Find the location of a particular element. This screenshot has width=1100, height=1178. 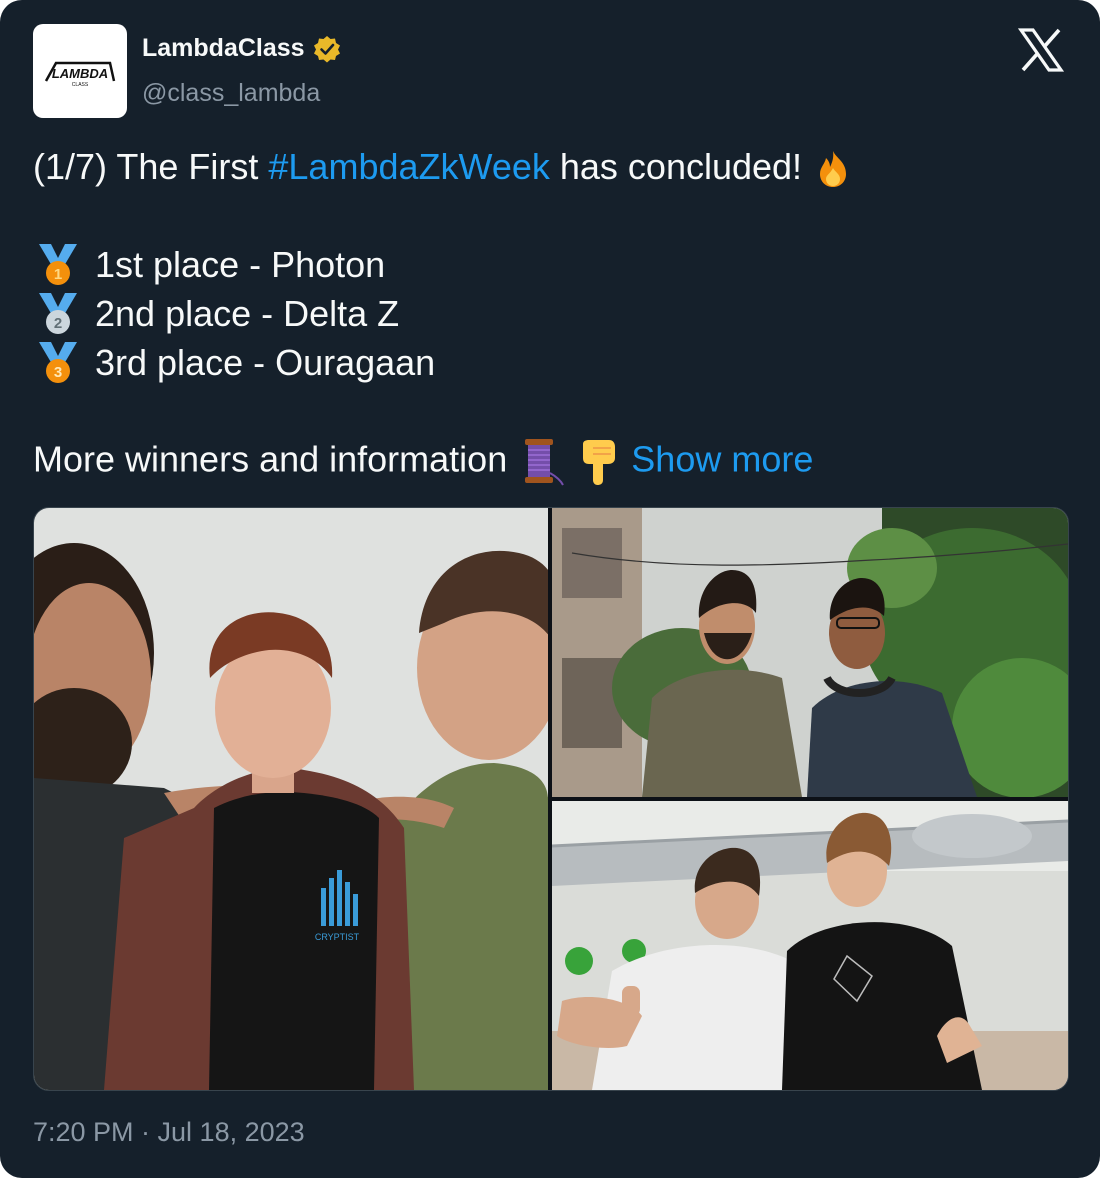

photo-team-ouragaan is located at coordinates (810, 945).